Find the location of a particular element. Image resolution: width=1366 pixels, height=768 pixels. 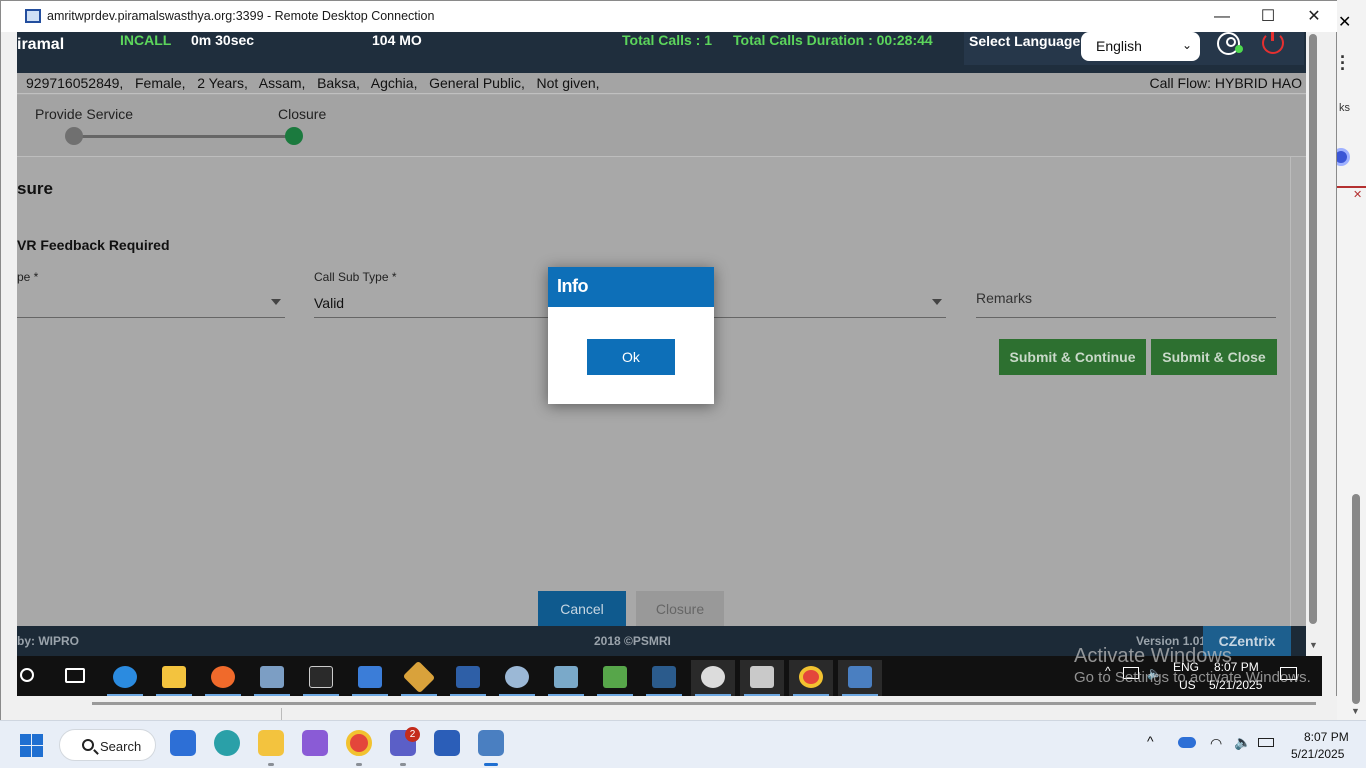

ok-button: Ok is located at coordinates (631, 357).